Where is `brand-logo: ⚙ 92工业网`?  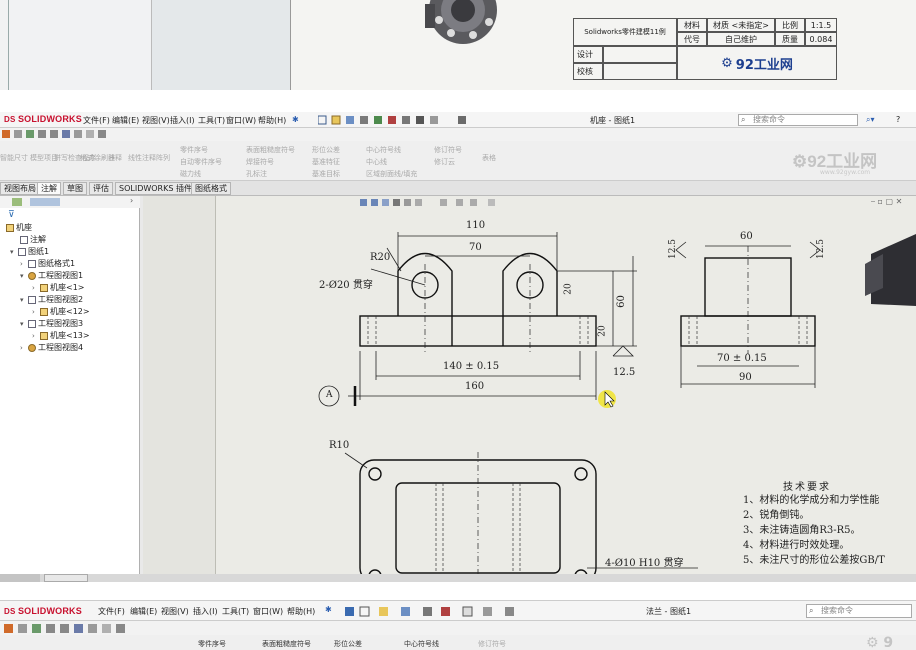 brand-logo: ⚙ 92工业网 is located at coordinates (757, 63).